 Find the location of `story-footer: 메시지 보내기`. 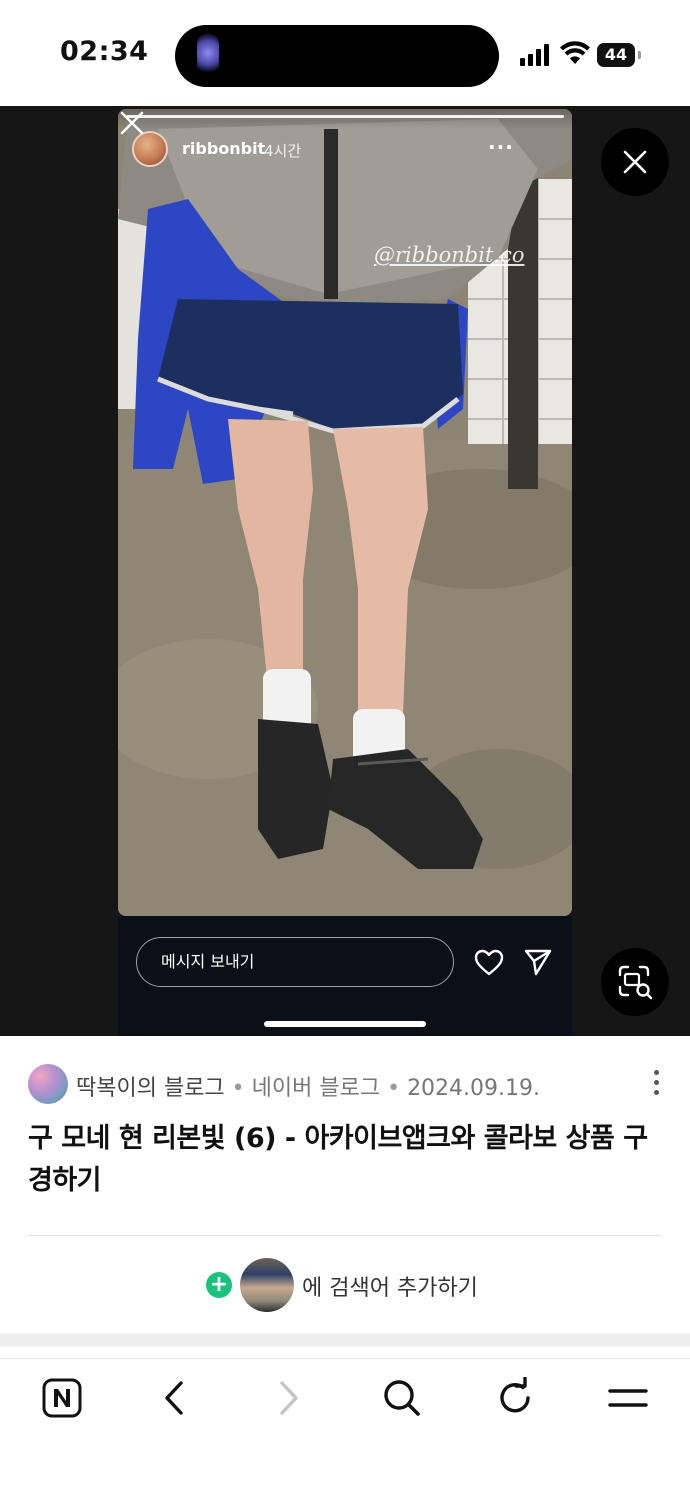

story-footer: 메시지 보내기 is located at coordinates (345, 976).